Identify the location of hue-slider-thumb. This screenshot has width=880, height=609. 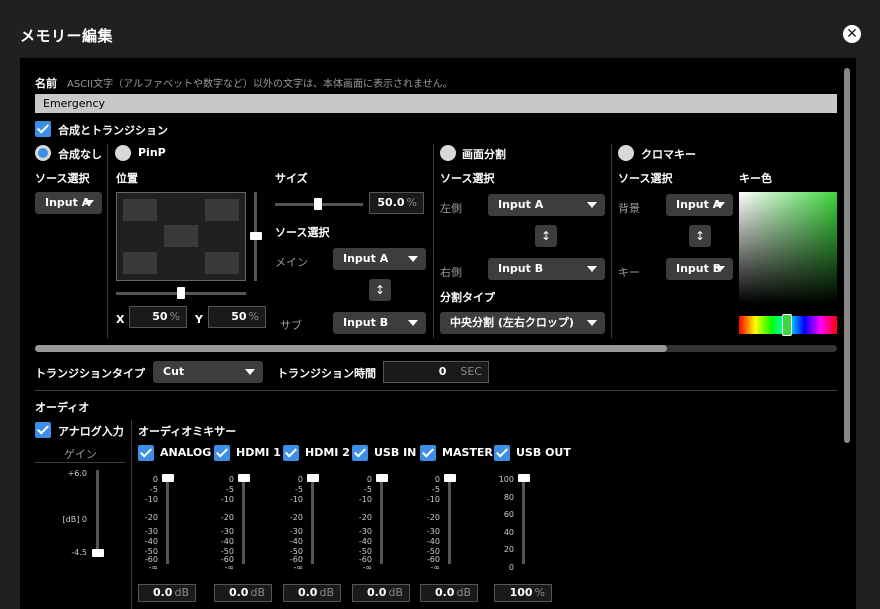
(787, 325).